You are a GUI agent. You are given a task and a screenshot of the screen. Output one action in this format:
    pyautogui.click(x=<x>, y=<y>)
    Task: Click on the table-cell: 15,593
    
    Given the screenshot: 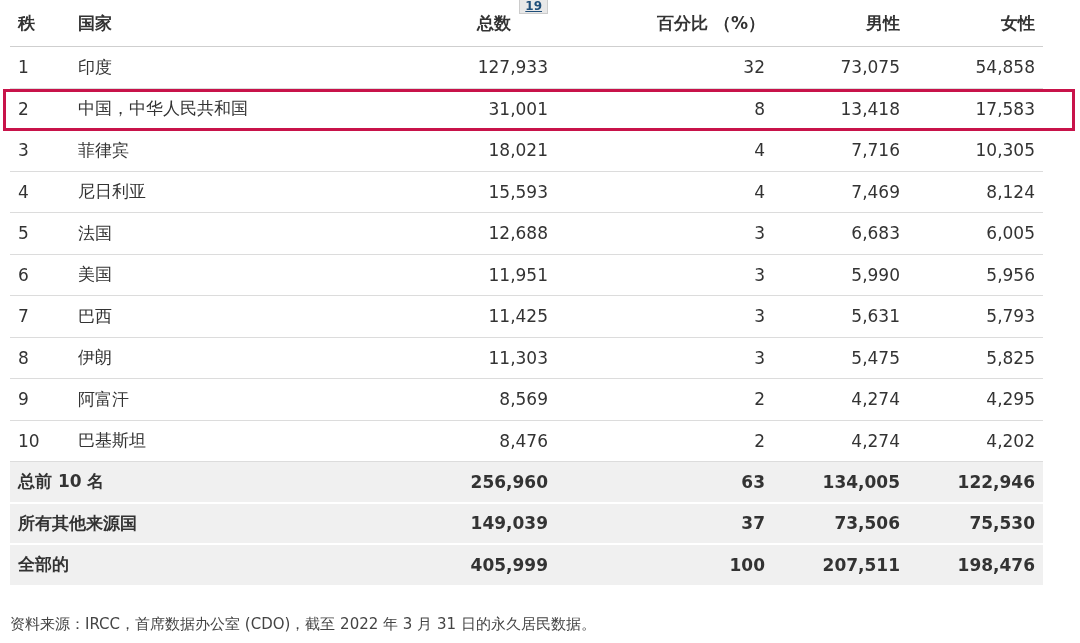 What is the action you would take?
    pyautogui.click(x=518, y=191)
    